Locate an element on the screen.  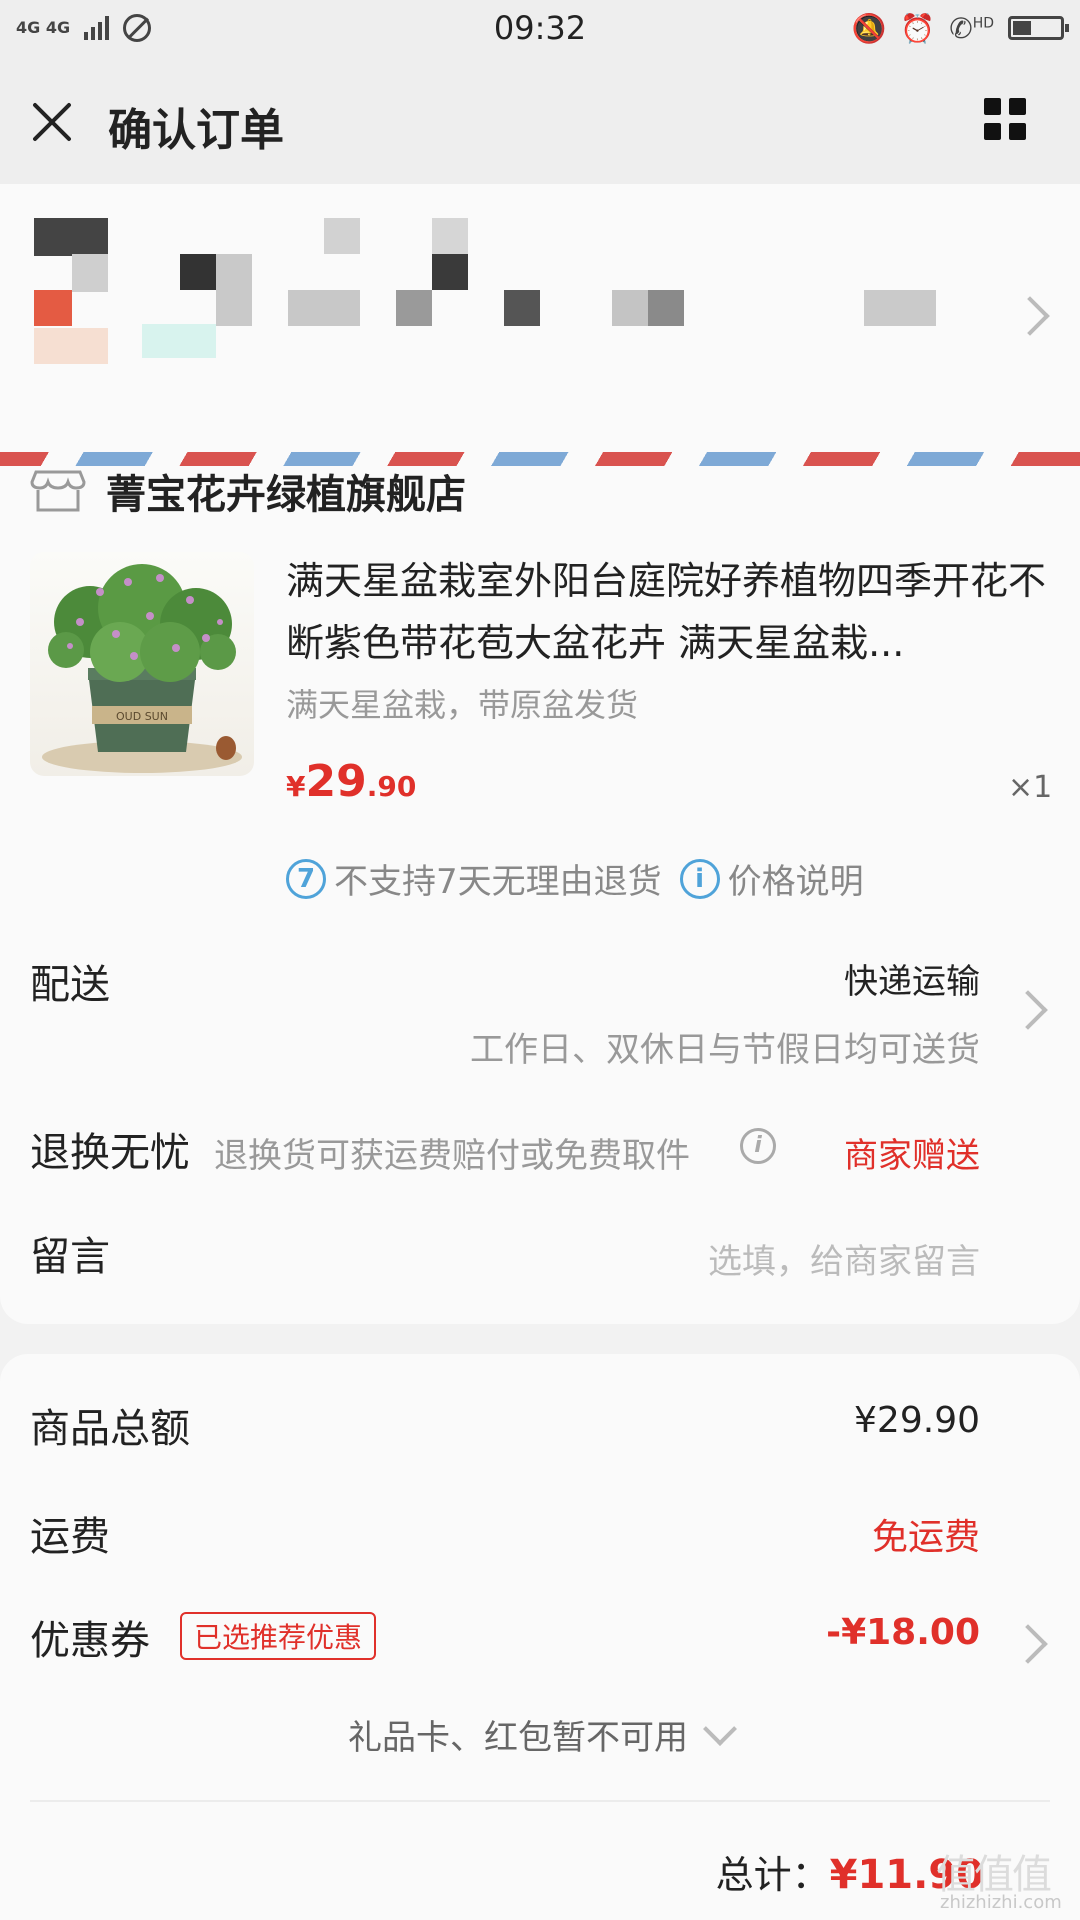
shop-name: 菁宝花卉绿植旗舰店 is located at coordinates (286, 491).